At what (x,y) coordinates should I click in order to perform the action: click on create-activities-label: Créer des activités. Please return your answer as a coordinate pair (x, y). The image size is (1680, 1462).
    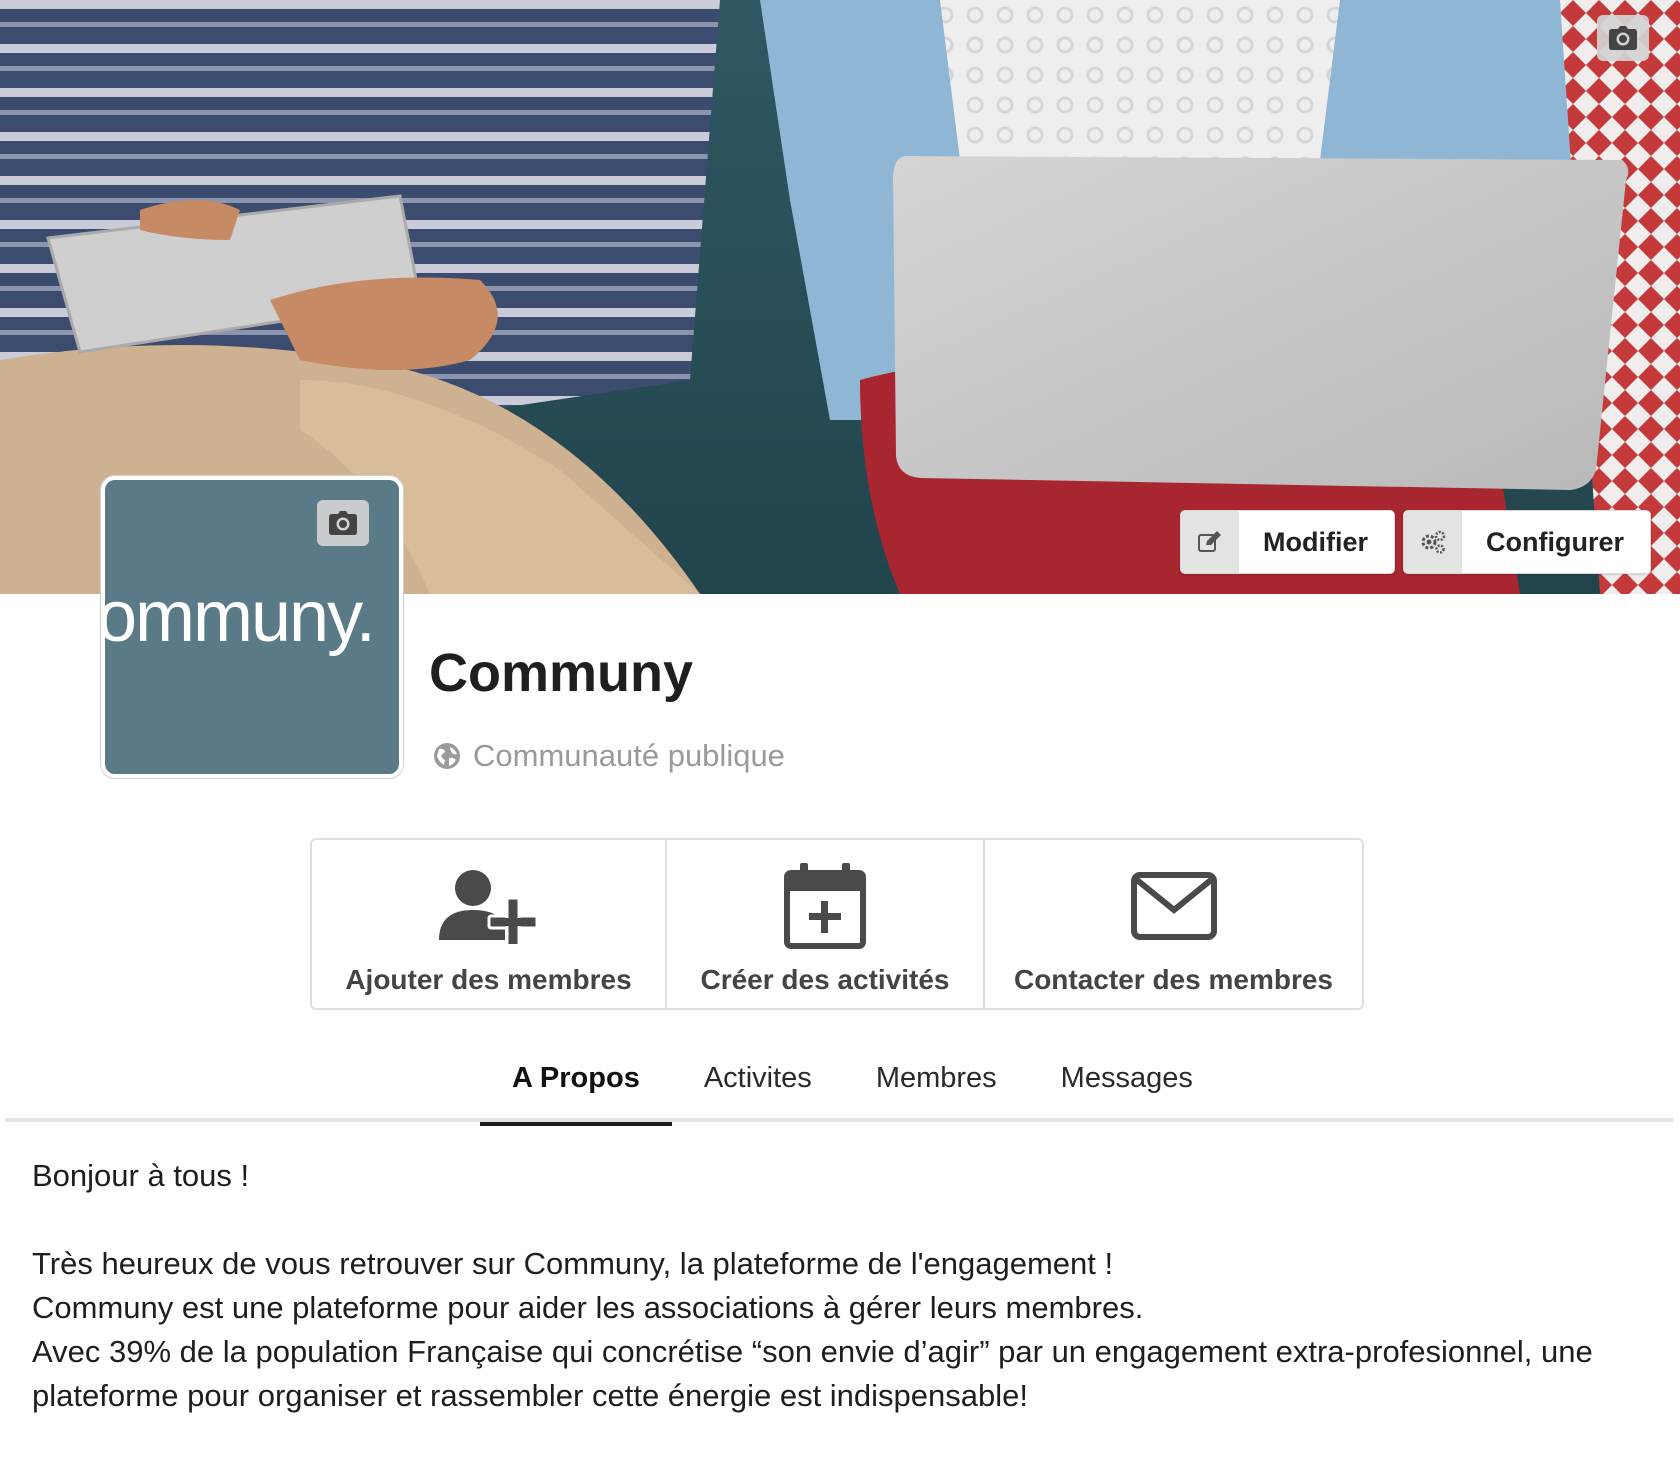
    Looking at the image, I should click on (825, 979).